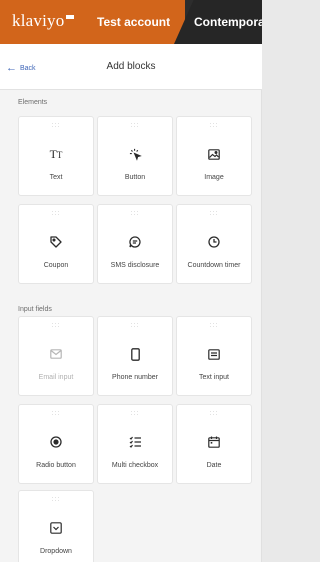 The height and width of the screenshot is (562, 320). I want to click on section-label-input-fields: Input fields, so click(35, 309).